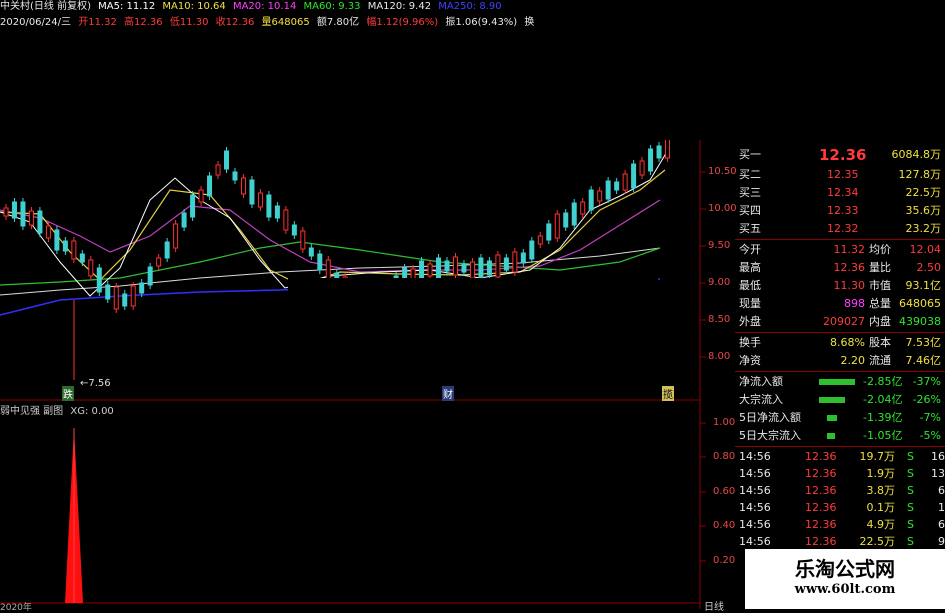 This screenshot has width=945, height=613. Describe the element at coordinates (92, 411) in the screenshot. I see `subchart-xg: XG: 0.00` at that location.